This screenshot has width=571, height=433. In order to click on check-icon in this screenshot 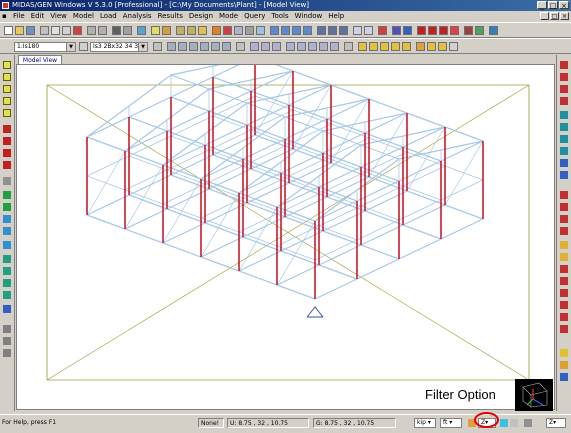, I will do `click(564, 377)`.